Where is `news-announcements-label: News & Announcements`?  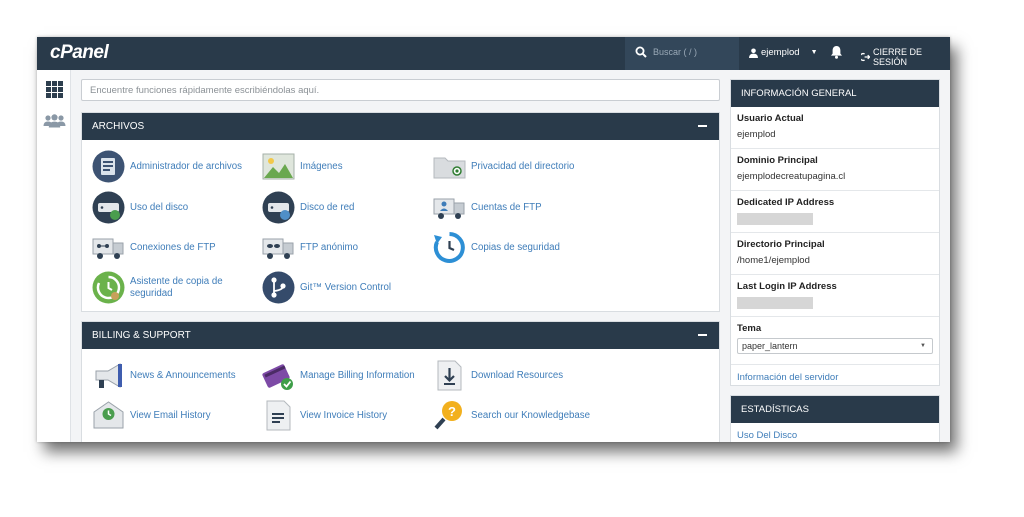
news-announcements-label: News & Announcements is located at coordinates (183, 375).